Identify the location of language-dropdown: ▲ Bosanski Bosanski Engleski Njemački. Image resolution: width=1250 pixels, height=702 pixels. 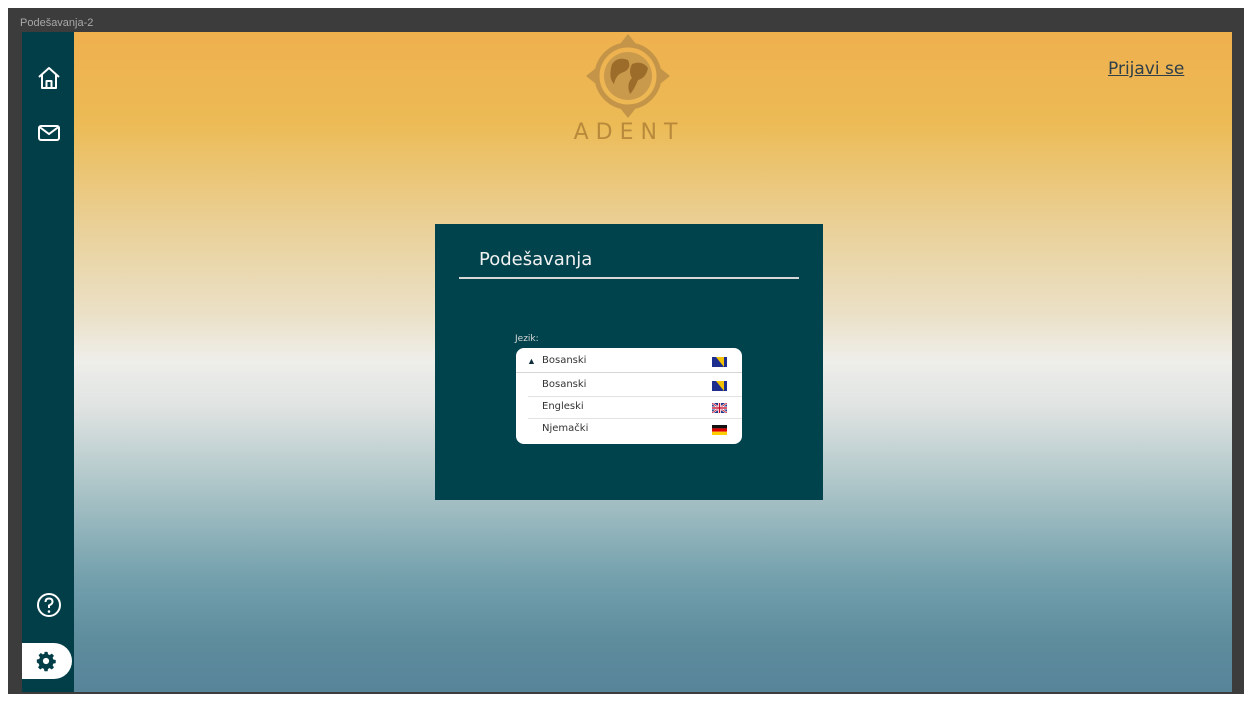
(629, 396).